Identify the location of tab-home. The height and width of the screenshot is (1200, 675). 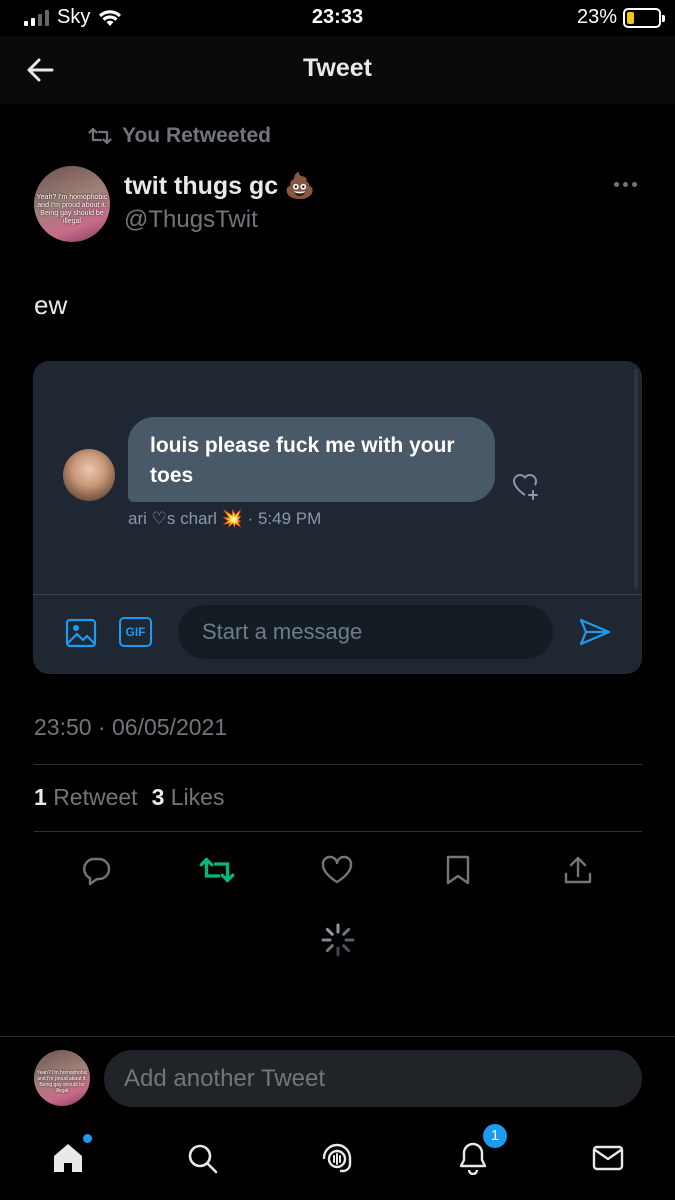
(69, 1157).